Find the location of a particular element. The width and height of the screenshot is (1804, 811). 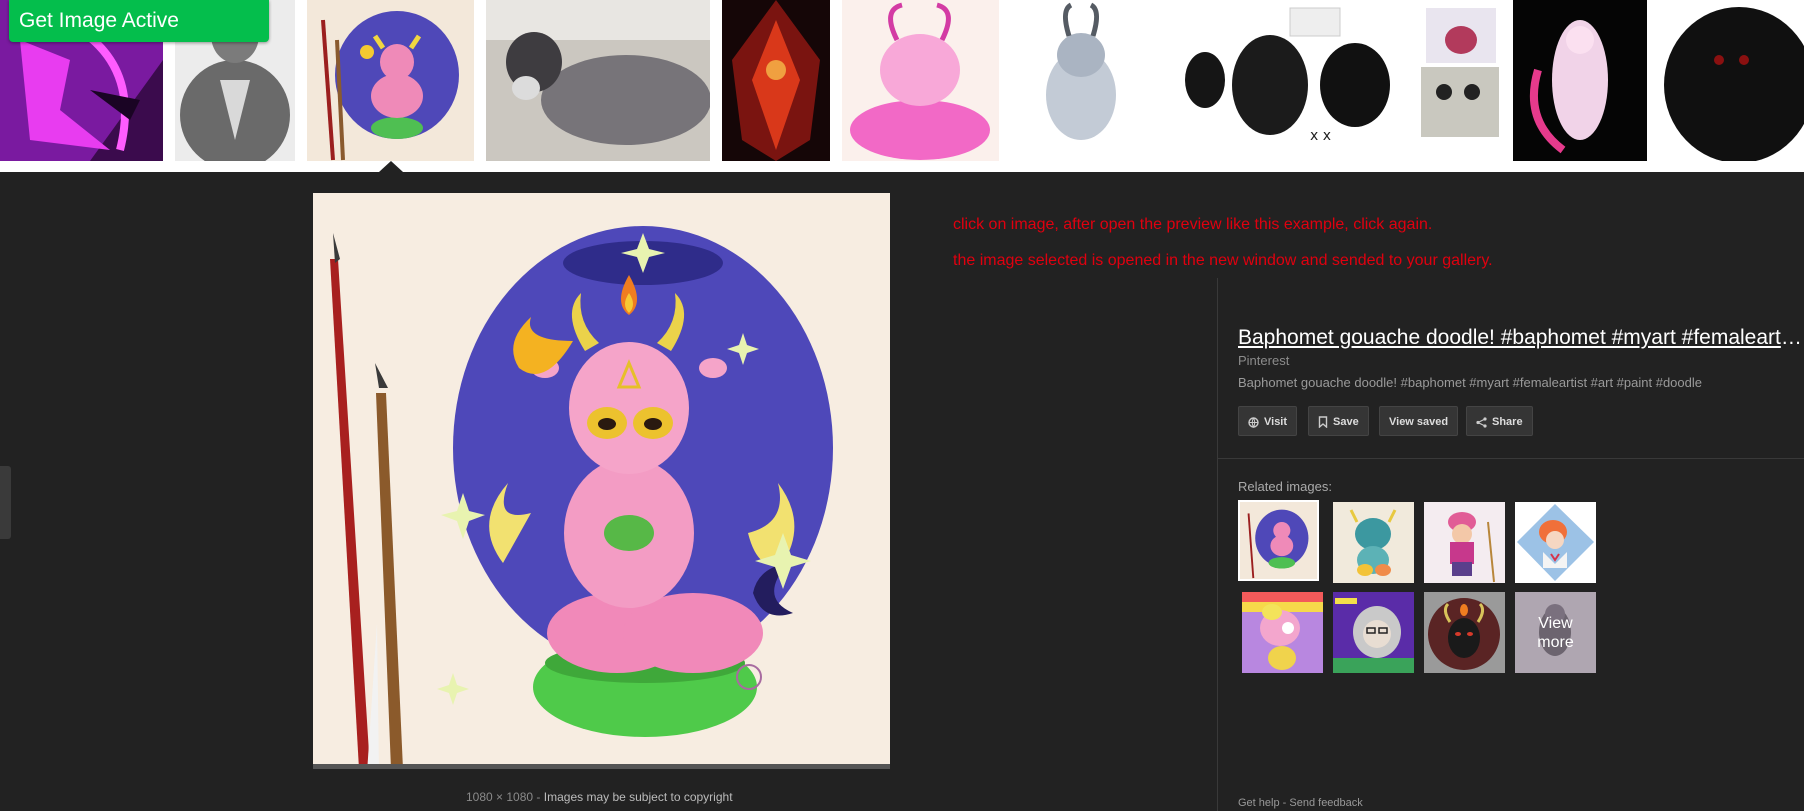

related-image-2-art is located at coordinates (1373, 542).